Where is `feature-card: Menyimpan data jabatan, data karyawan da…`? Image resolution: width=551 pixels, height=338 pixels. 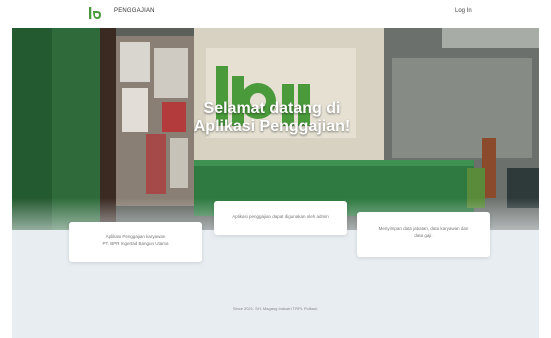 feature-card: Menyimpan data jabatan, data karyawan da… is located at coordinates (423, 234).